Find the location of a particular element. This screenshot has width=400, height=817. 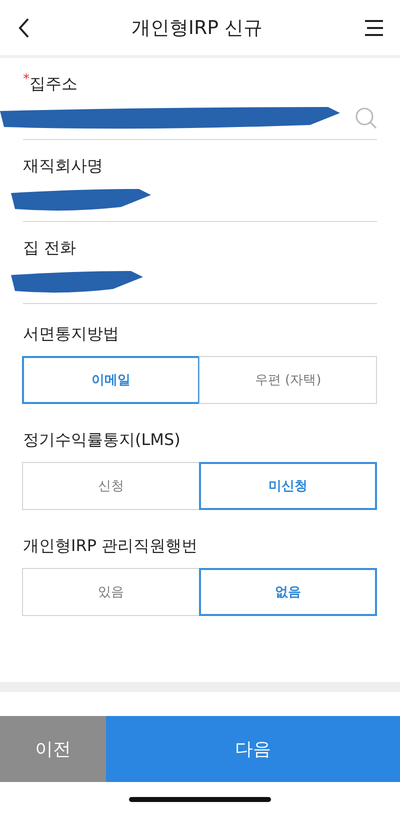

next-button: 다음 is located at coordinates (253, 749).